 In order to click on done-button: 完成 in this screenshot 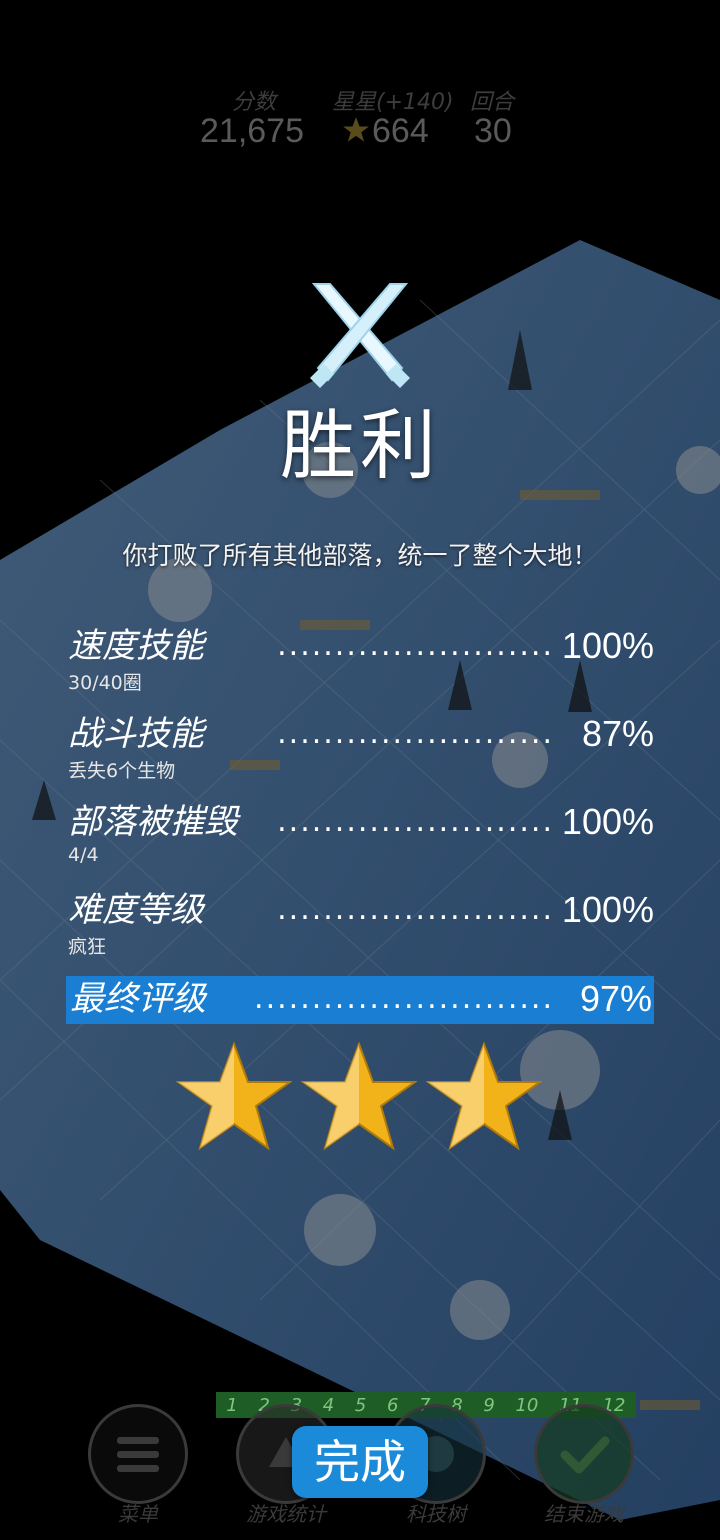, I will do `click(360, 1462)`.